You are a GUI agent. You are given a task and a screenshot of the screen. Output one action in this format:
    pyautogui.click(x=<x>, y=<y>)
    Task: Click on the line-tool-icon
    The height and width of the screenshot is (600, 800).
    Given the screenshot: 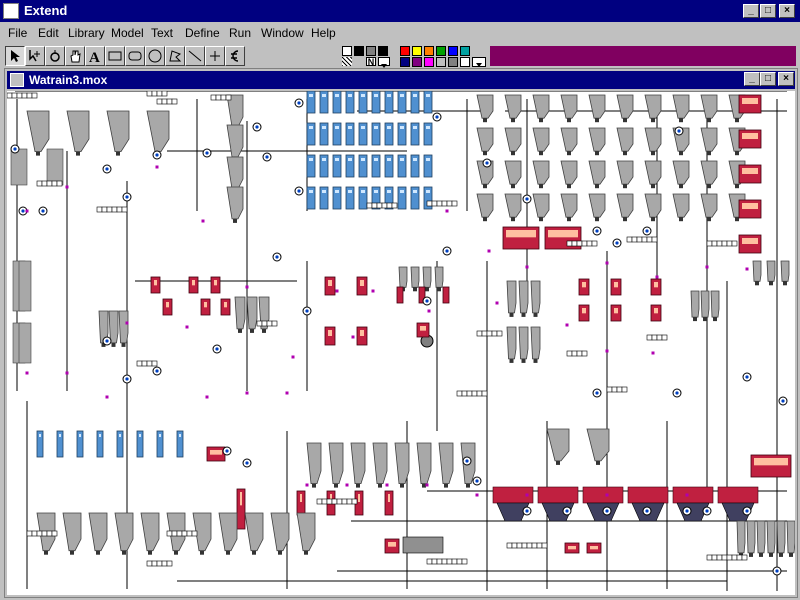 What is the action you would take?
    pyautogui.click(x=195, y=56)
    